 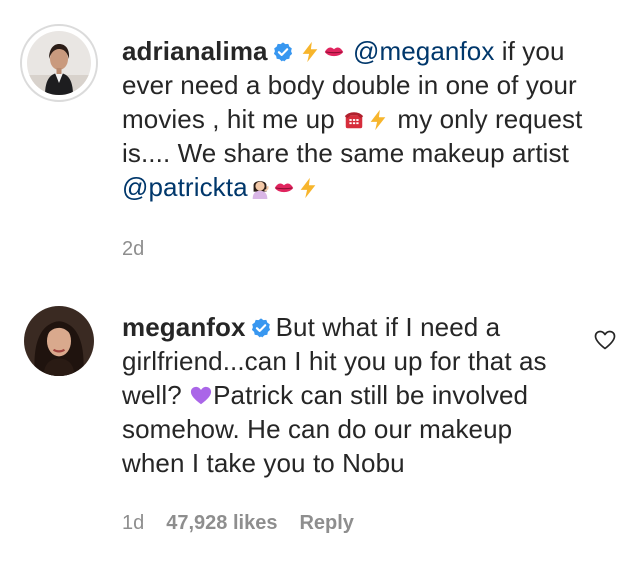 What do you see at coordinates (423, 51) in the screenshot?
I see `mention-link: @meganfox` at bounding box center [423, 51].